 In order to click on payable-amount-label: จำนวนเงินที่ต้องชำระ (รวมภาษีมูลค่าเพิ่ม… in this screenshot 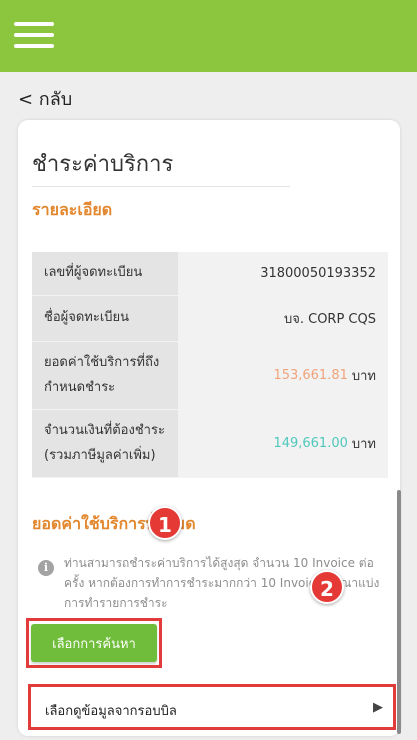, I will do `click(105, 443)`.